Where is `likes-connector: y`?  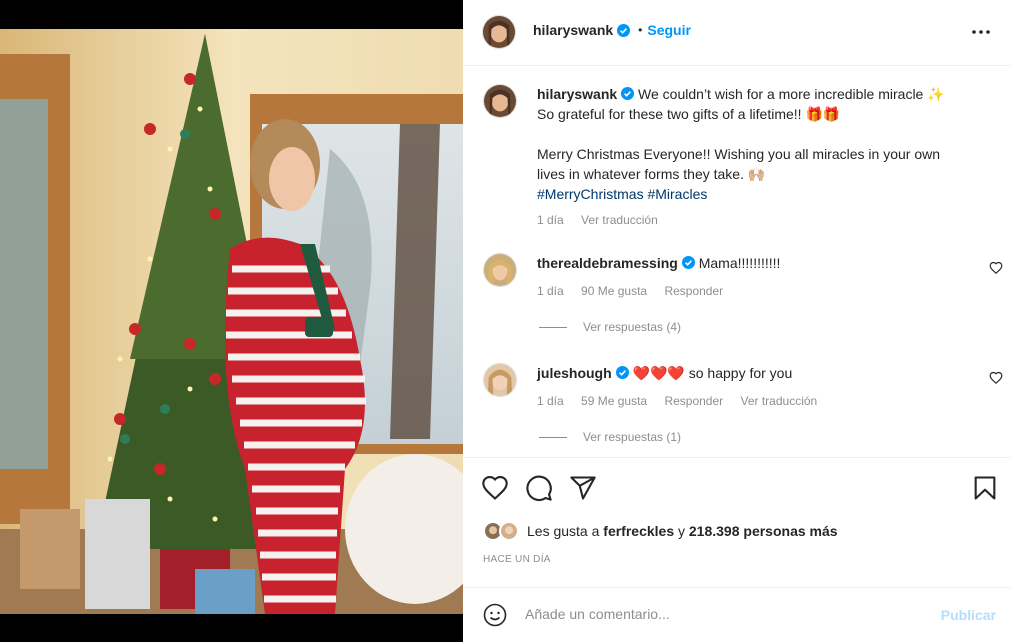
likes-connector: y is located at coordinates (681, 531).